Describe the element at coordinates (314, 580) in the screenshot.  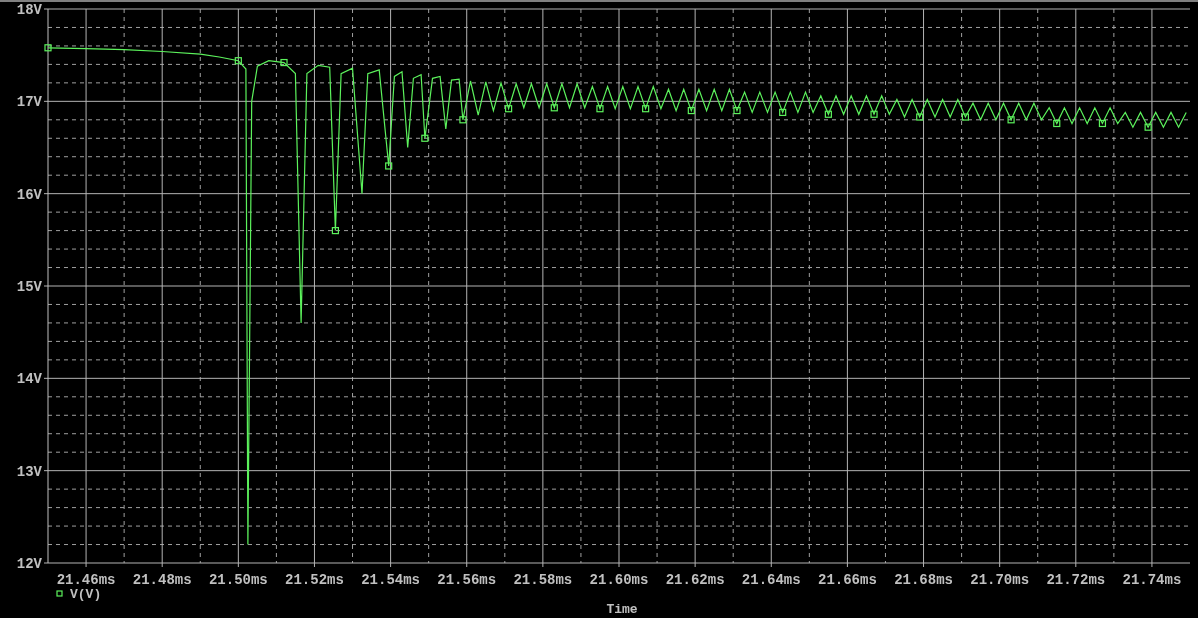
I see `x-axis-label: 21.52ms` at that location.